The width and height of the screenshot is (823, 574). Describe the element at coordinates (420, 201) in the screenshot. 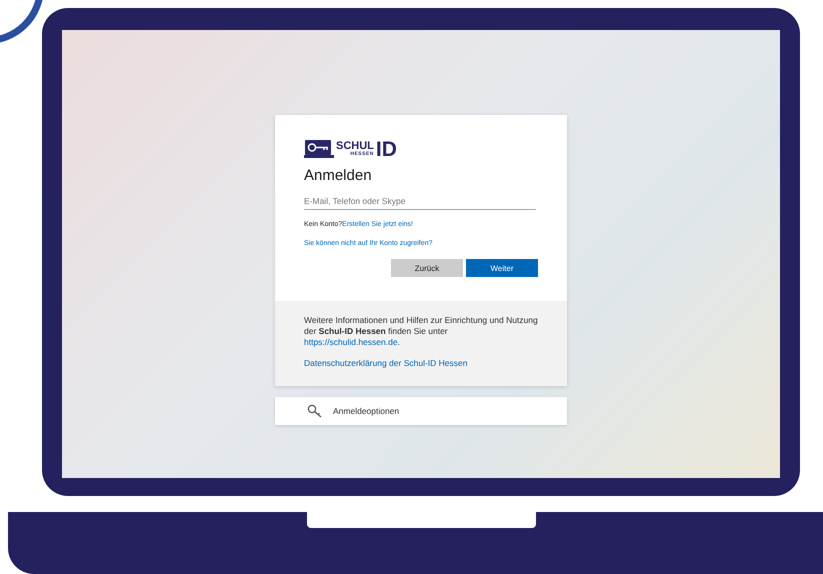

I see `email-field: E-Mail, Telefon oder Skype` at that location.